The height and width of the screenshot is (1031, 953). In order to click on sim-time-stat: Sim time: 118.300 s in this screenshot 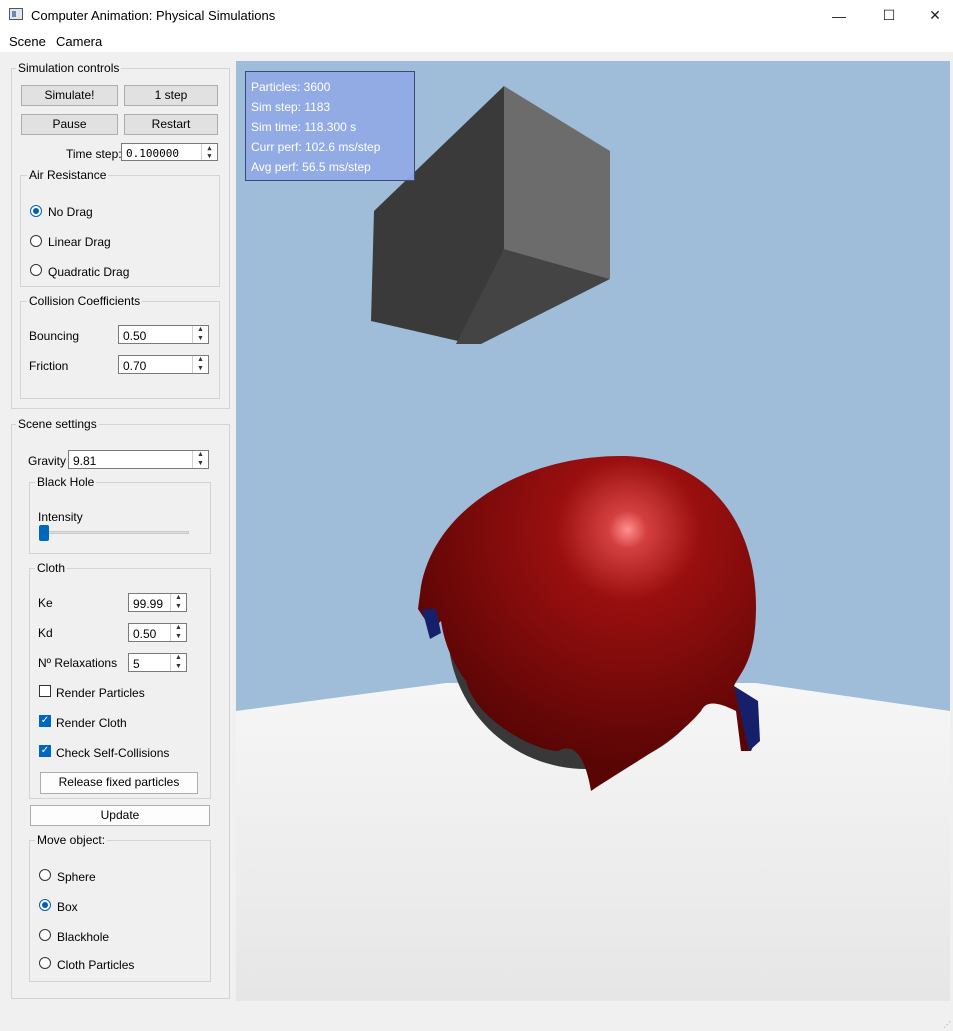, I will do `click(304, 127)`.